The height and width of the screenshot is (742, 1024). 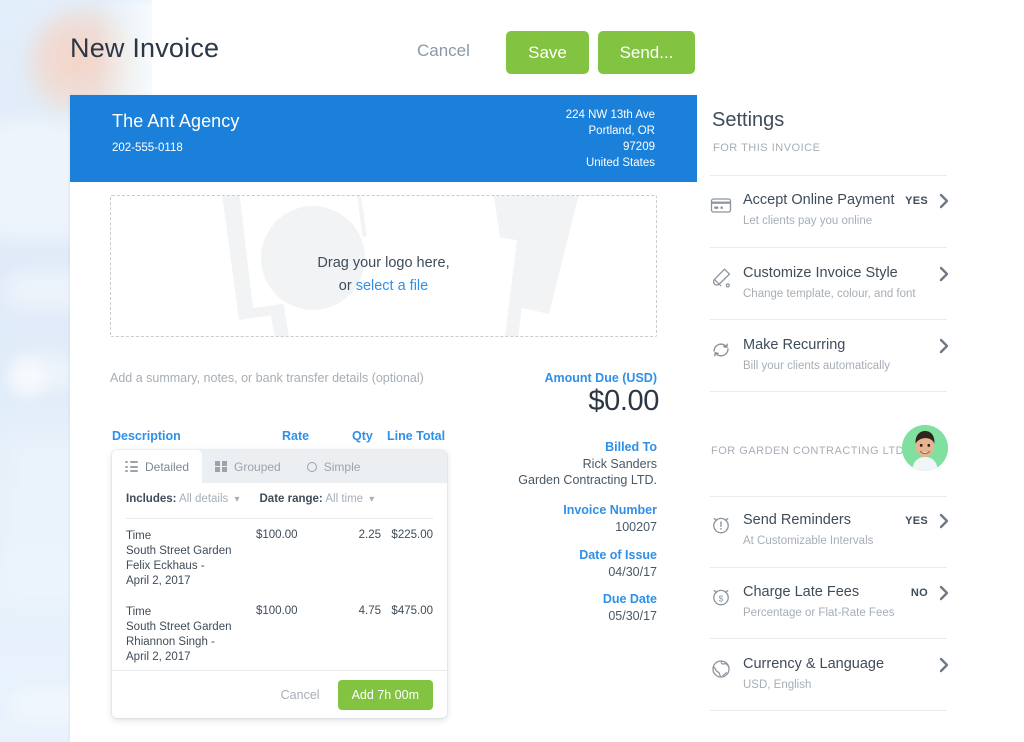 What do you see at coordinates (443, 51) in the screenshot?
I see `cancel-button: Cancel` at bounding box center [443, 51].